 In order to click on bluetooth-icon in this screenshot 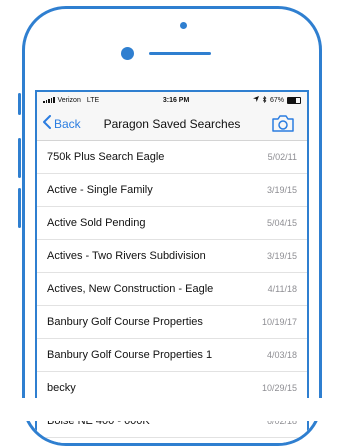, I will do `click(264, 100)`.